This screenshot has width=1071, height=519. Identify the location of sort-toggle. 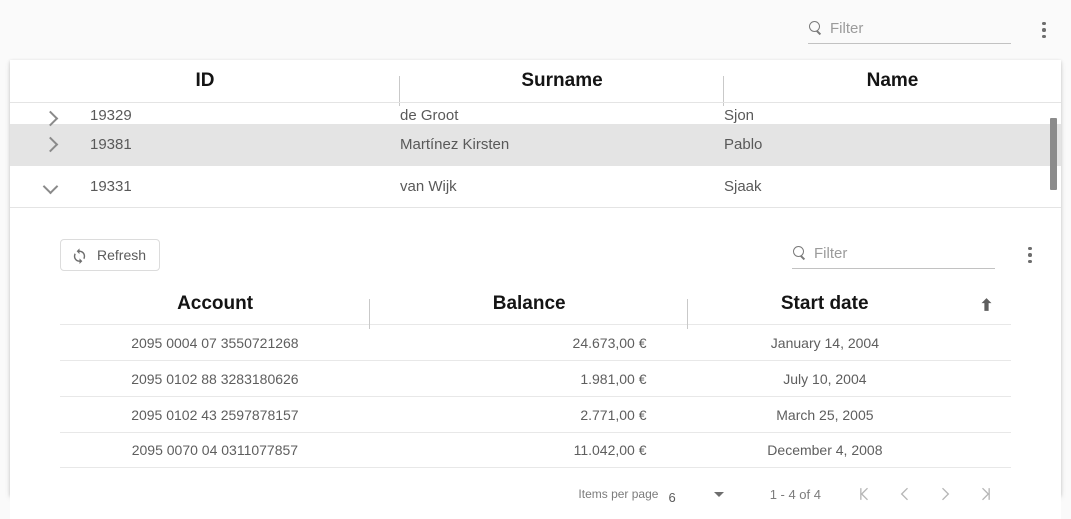
(986, 304).